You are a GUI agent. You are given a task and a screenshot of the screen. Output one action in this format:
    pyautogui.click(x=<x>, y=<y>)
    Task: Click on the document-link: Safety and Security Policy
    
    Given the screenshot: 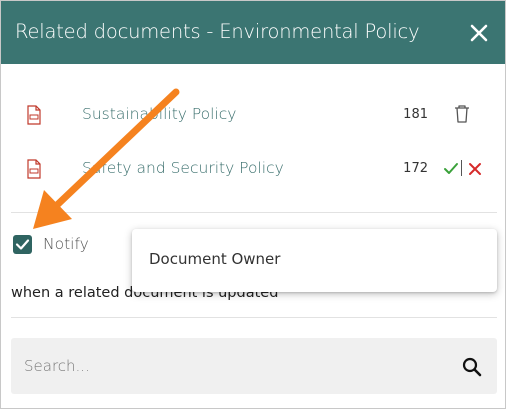 What is the action you would take?
    pyautogui.click(x=183, y=168)
    